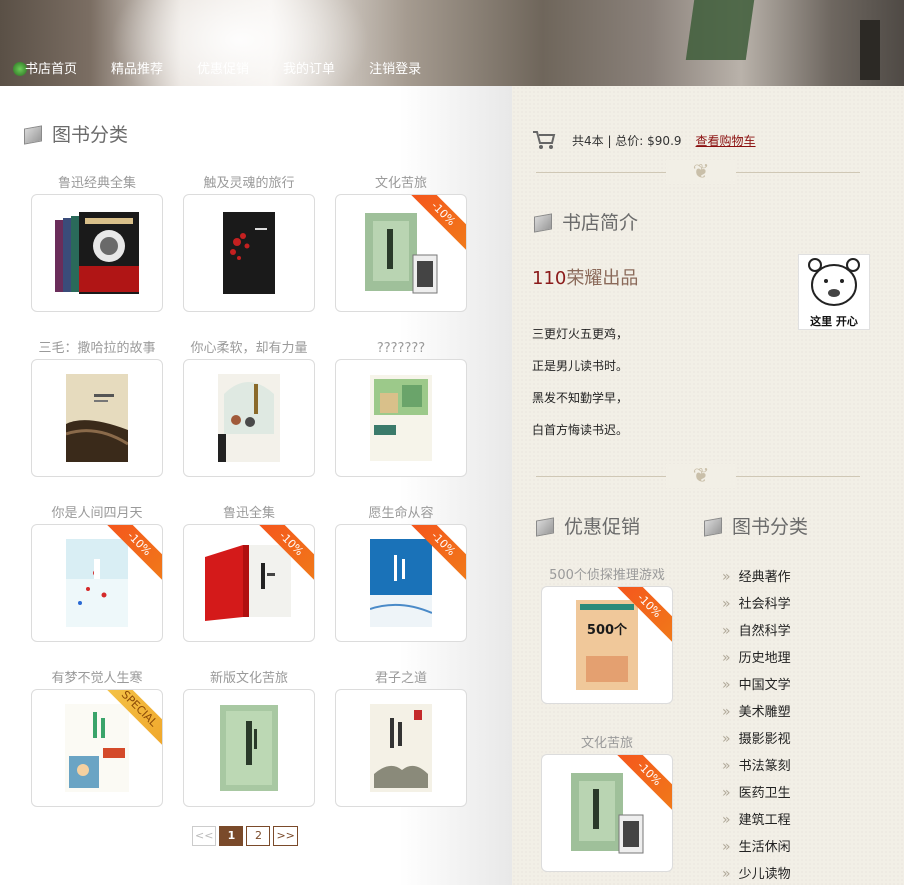  Describe the element at coordinates (756, 766) in the screenshot. I see `category-link: 书法篆刻` at that location.